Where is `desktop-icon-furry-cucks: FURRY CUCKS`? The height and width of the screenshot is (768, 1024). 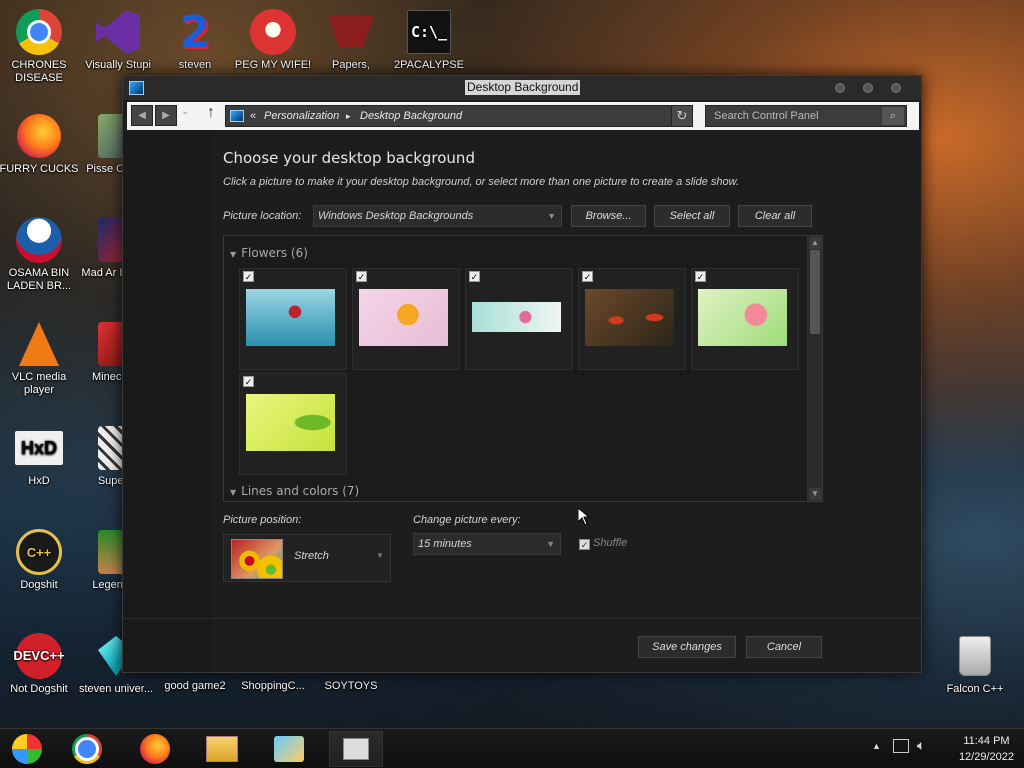
desktop-icon-furry-cucks: FURRY CUCKS is located at coordinates (39, 144).